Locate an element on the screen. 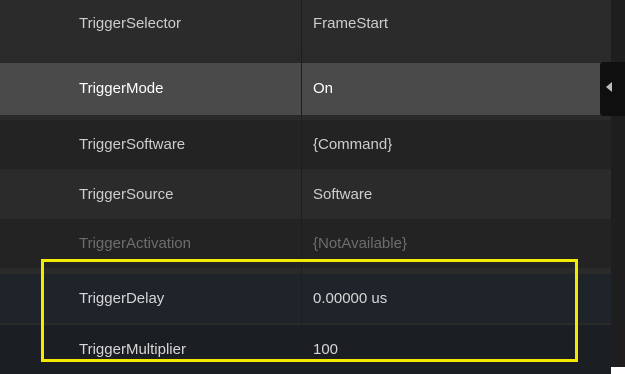 This screenshot has width=625, height=374. scrollbar-thumb is located at coordinates (612, 89).